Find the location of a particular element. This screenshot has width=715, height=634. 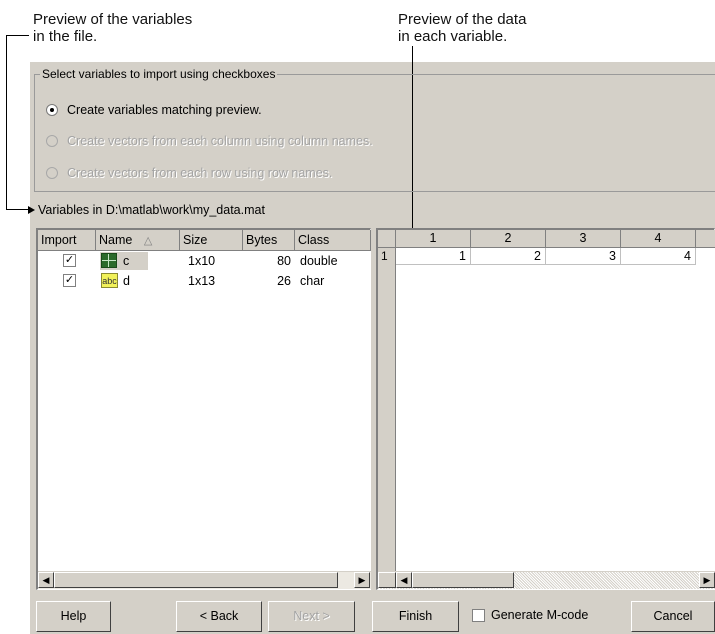

matrix-icon is located at coordinates (109, 260).